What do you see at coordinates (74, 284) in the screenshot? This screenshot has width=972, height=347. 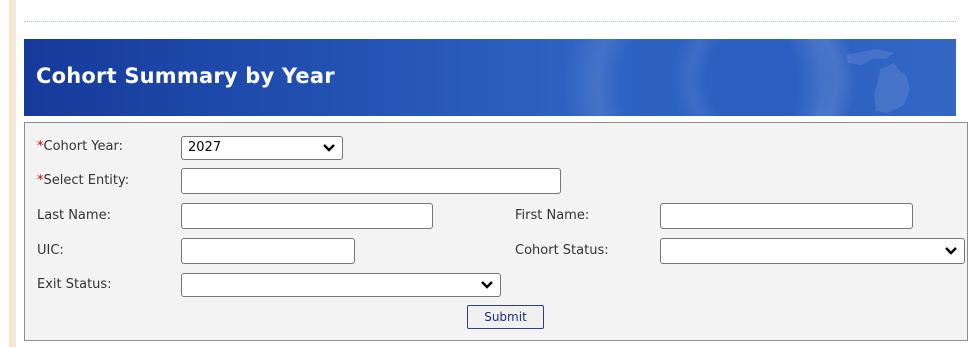 I see `exit-status-label: Exit Status:` at bounding box center [74, 284].